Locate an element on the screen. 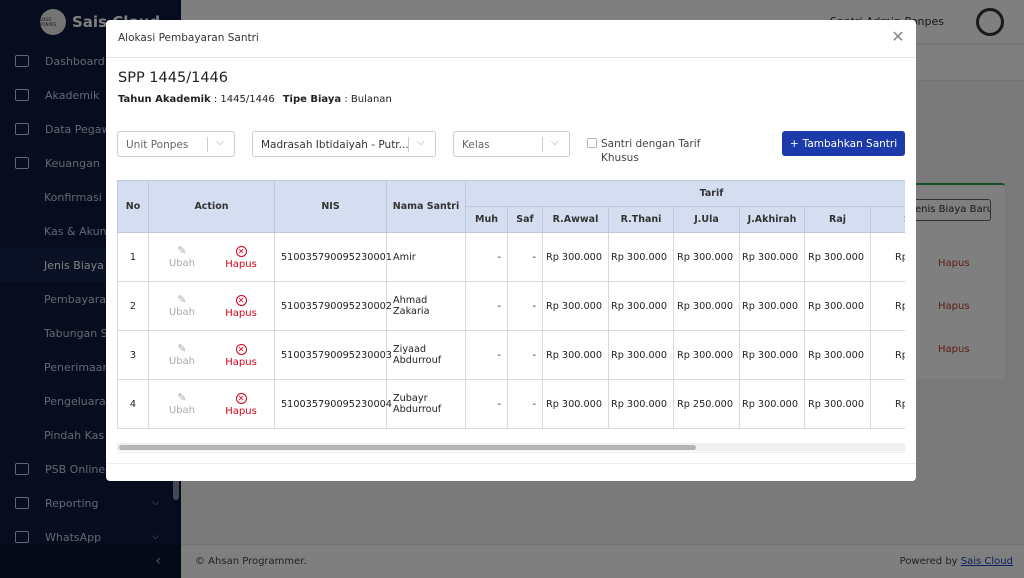 This screenshot has width=1024, height=578. tahun-label: Tahun Akademik is located at coordinates (164, 99).